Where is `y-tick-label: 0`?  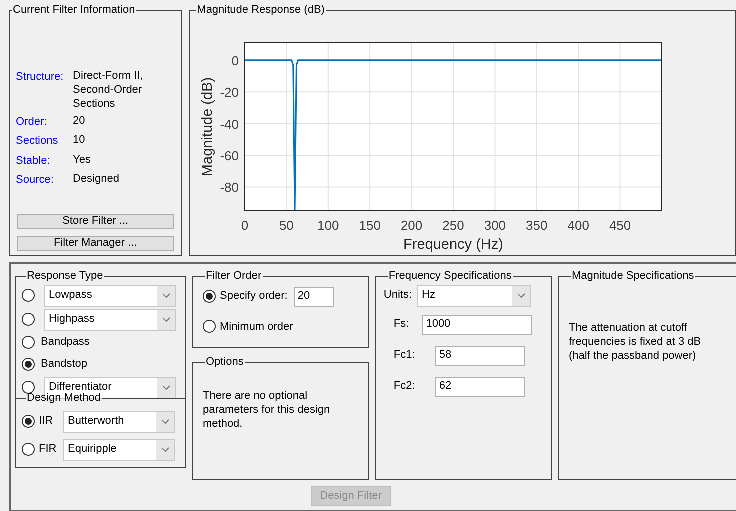 y-tick-label: 0 is located at coordinates (236, 60).